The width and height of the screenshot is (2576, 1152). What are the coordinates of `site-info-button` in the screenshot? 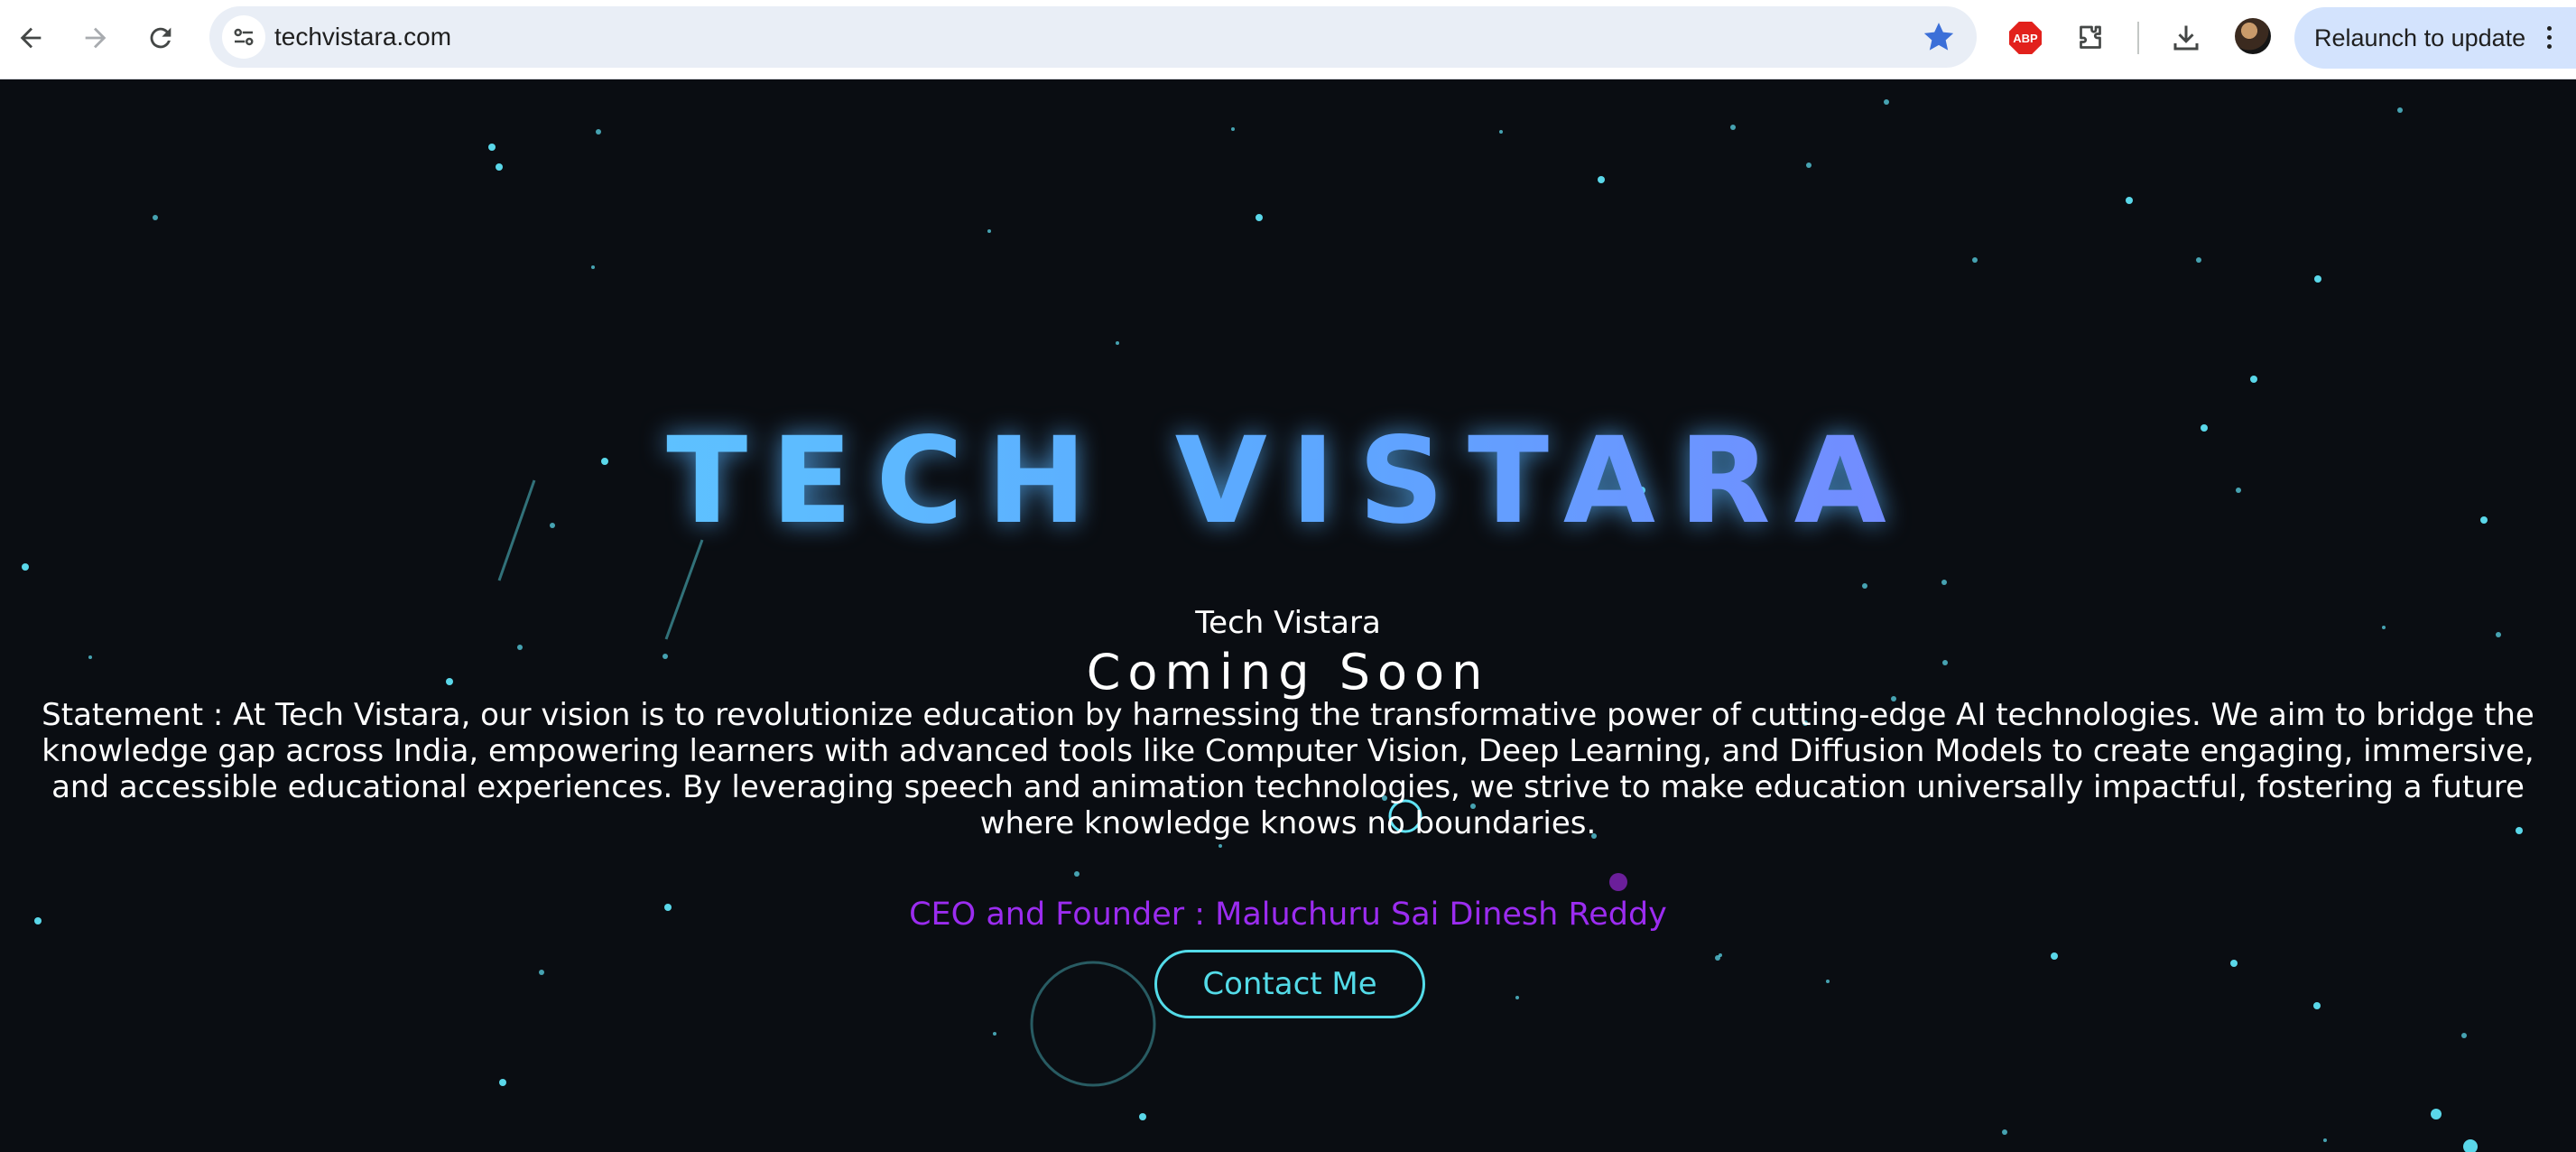 It's located at (243, 37).